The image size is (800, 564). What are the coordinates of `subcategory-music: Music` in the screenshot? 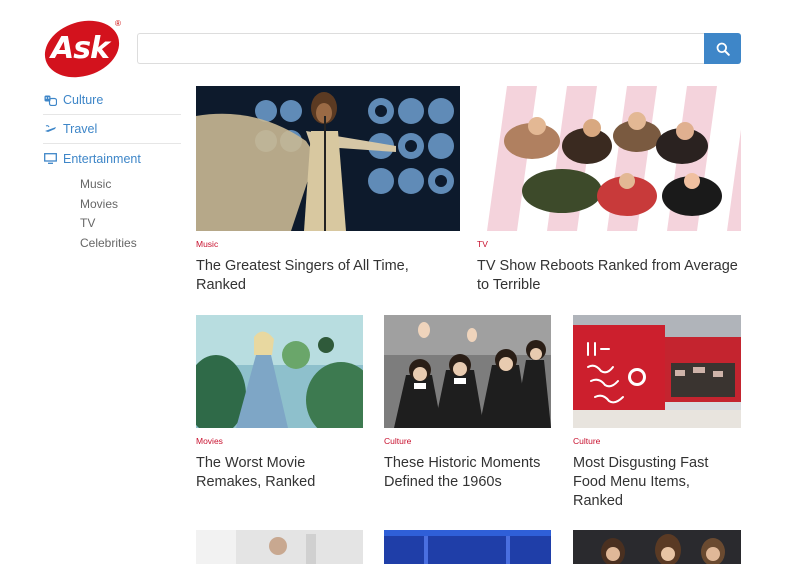 It's located at (130, 185).